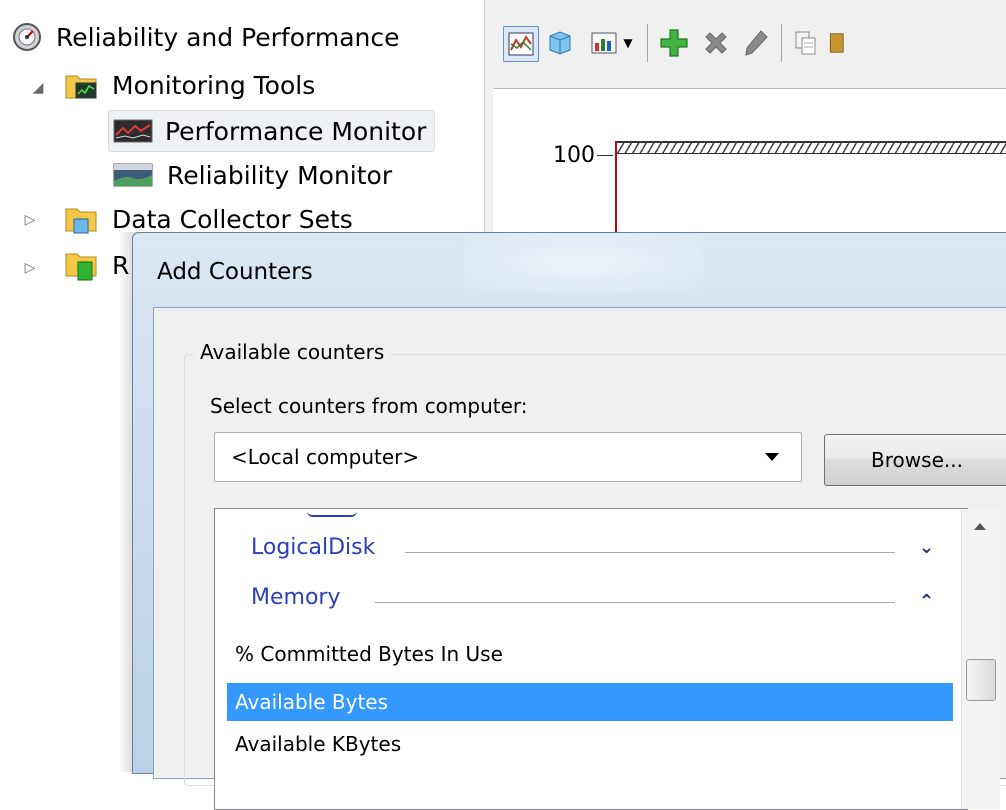 The width and height of the screenshot is (1006, 810). I want to click on counter-row: % Committed Bytes In Use, so click(590, 654).